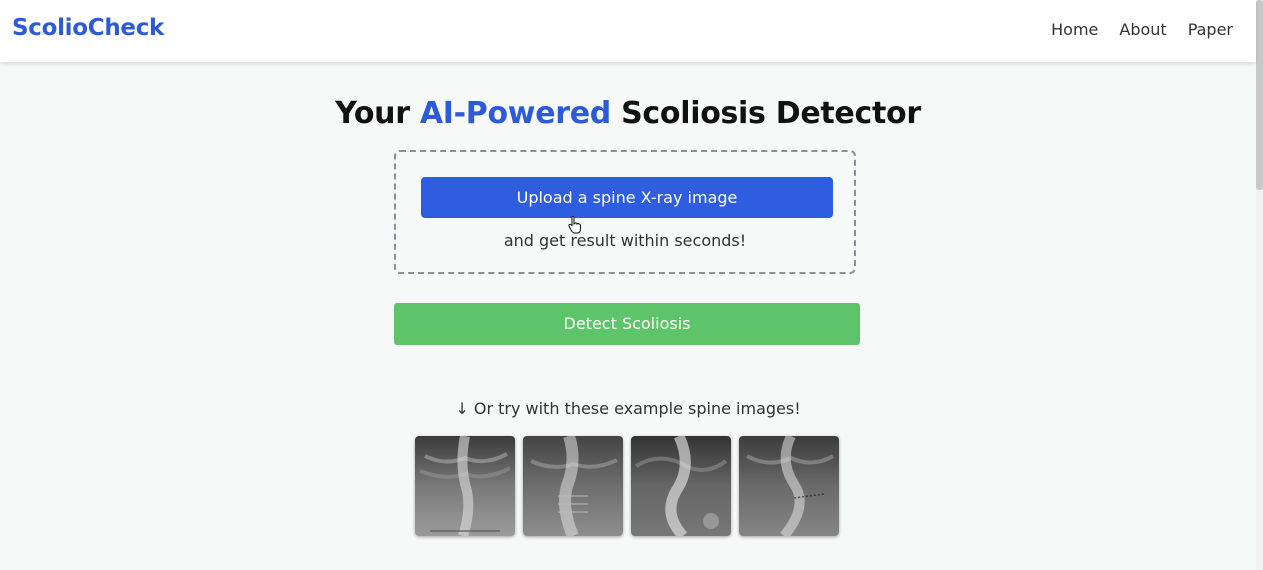 The image size is (1263, 570). I want to click on page-scrollbar, so click(1259, 285).